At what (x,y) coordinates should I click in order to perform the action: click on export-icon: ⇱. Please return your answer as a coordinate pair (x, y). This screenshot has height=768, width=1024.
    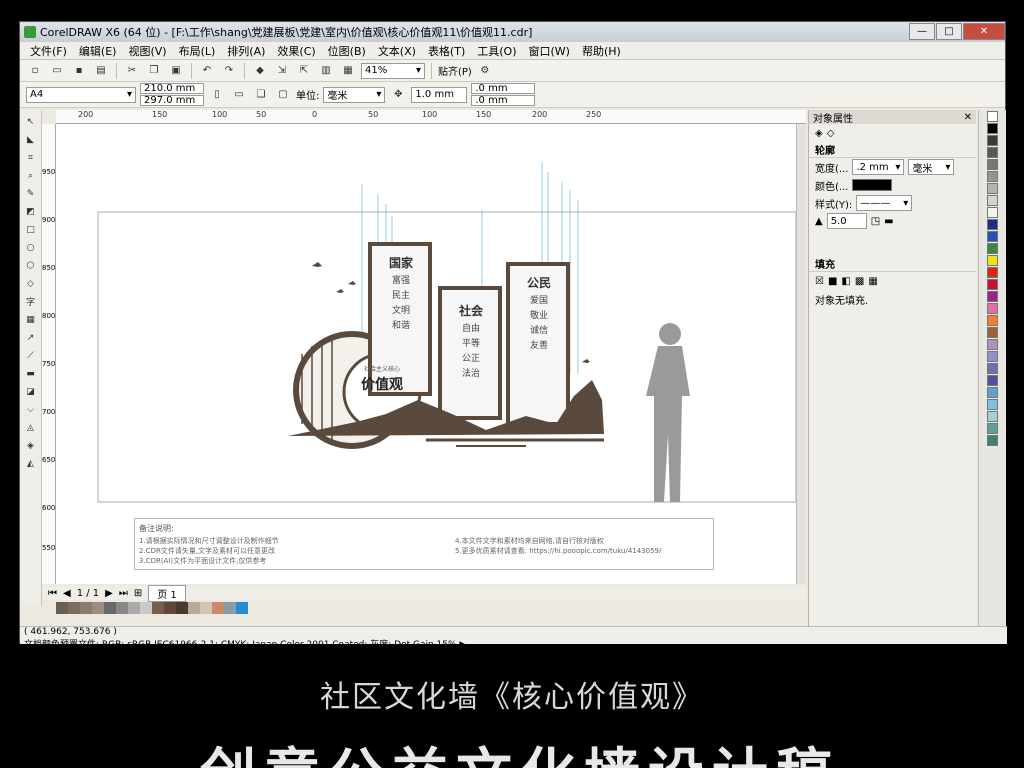
    Looking at the image, I should click on (304, 71).